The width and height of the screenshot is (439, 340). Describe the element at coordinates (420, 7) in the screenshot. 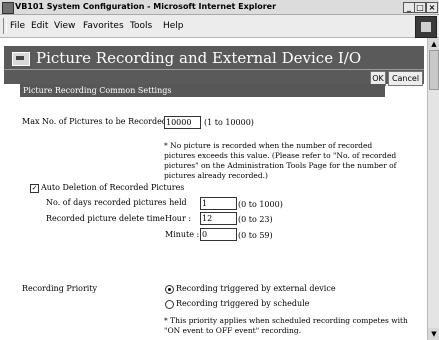

I see `maximize-button: □` at that location.